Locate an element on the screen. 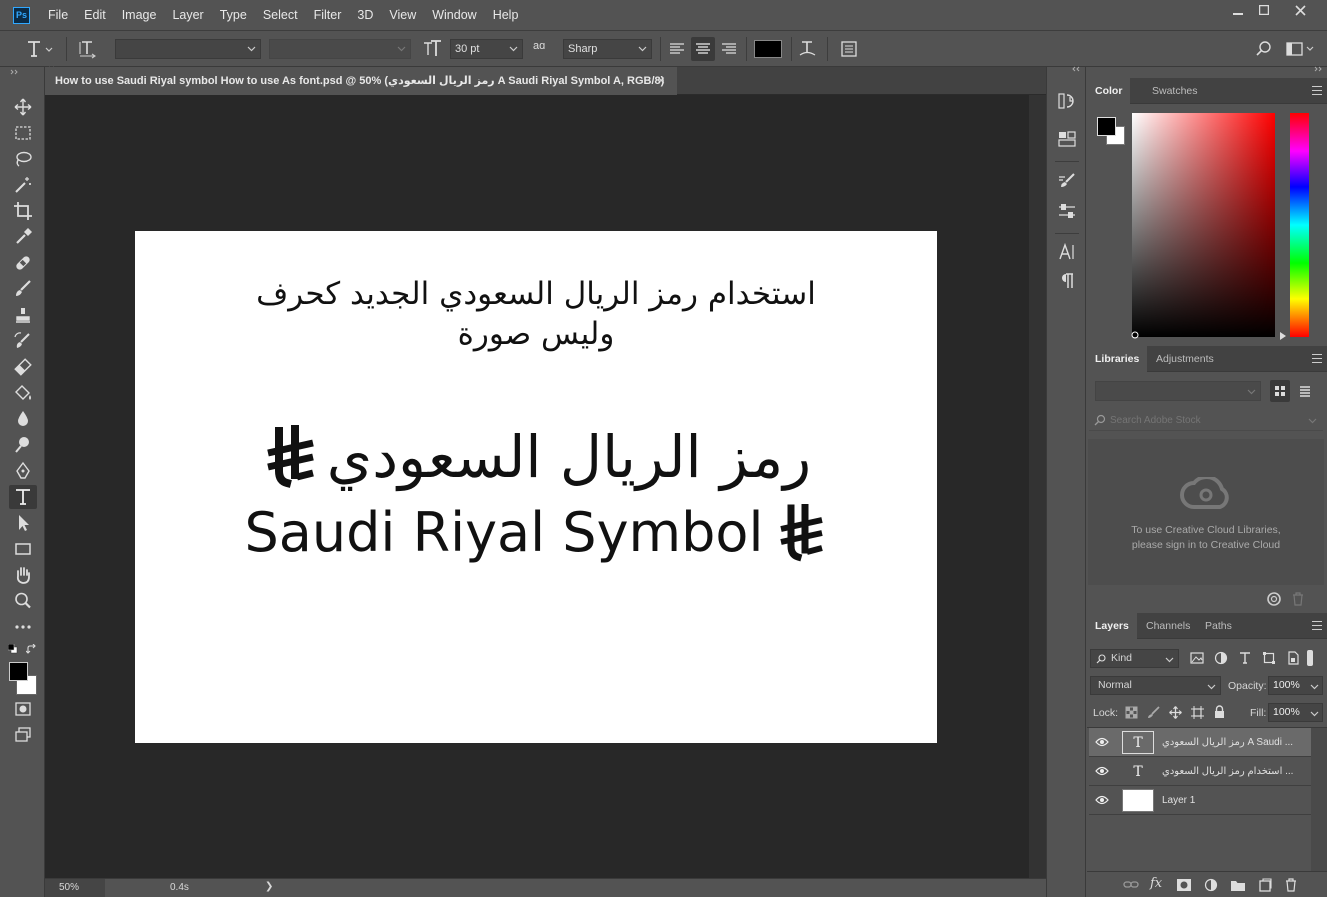 The image size is (1327, 897). tab-channels: Channels is located at coordinates (1168, 626).